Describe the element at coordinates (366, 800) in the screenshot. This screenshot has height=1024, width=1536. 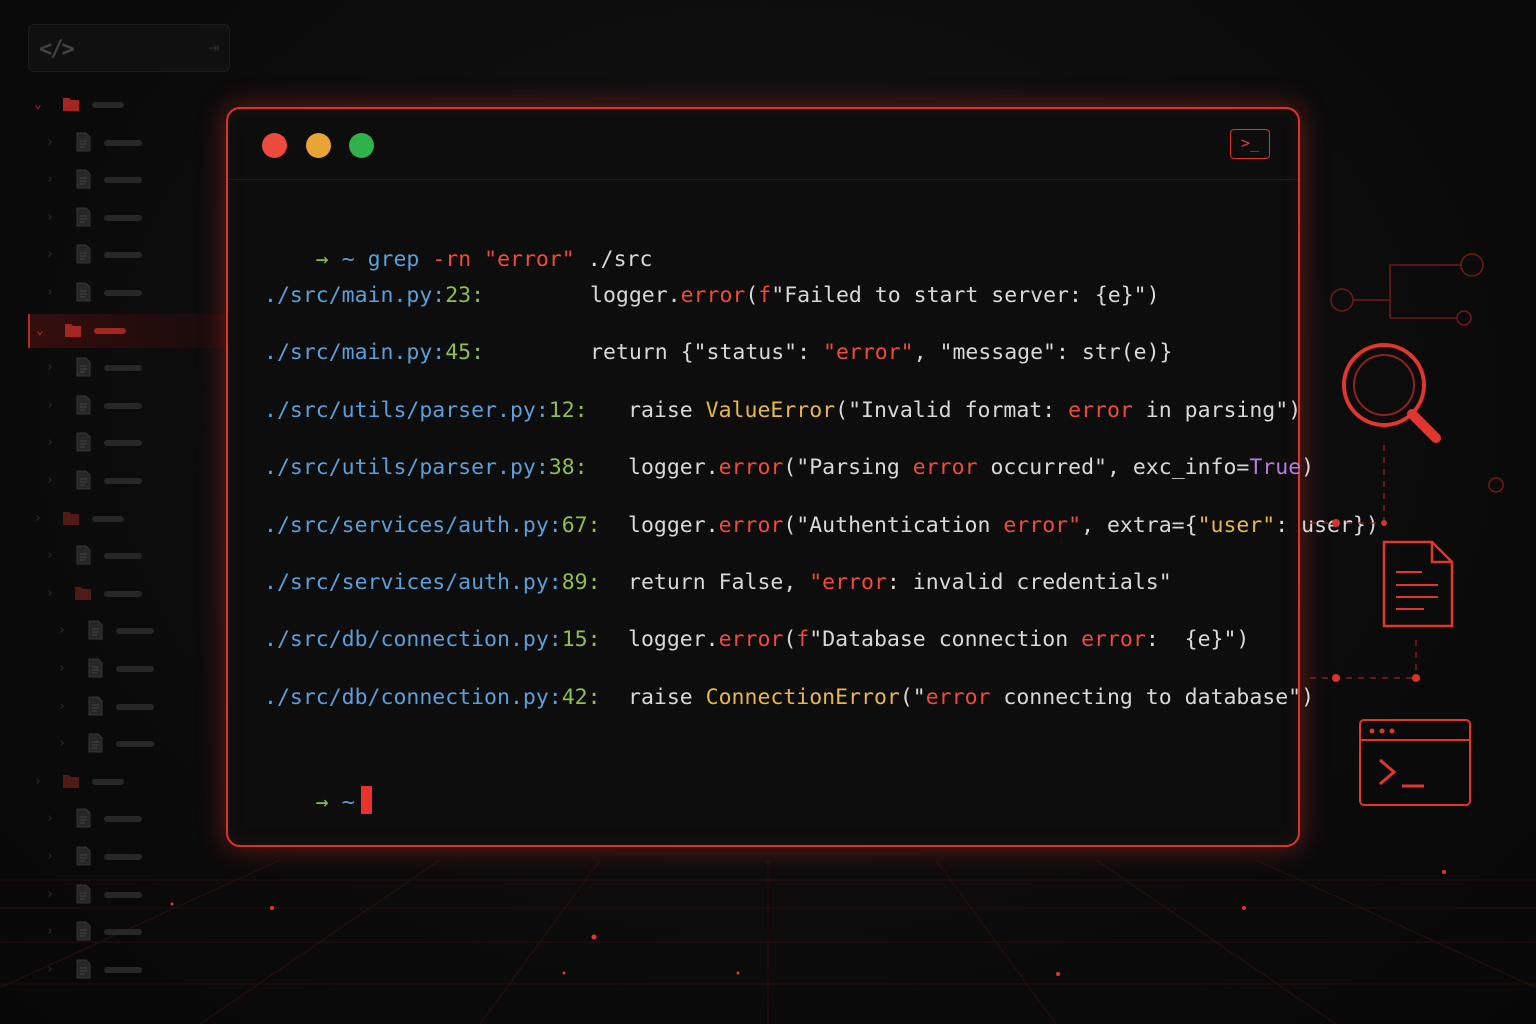
I see `text-cursor` at that location.